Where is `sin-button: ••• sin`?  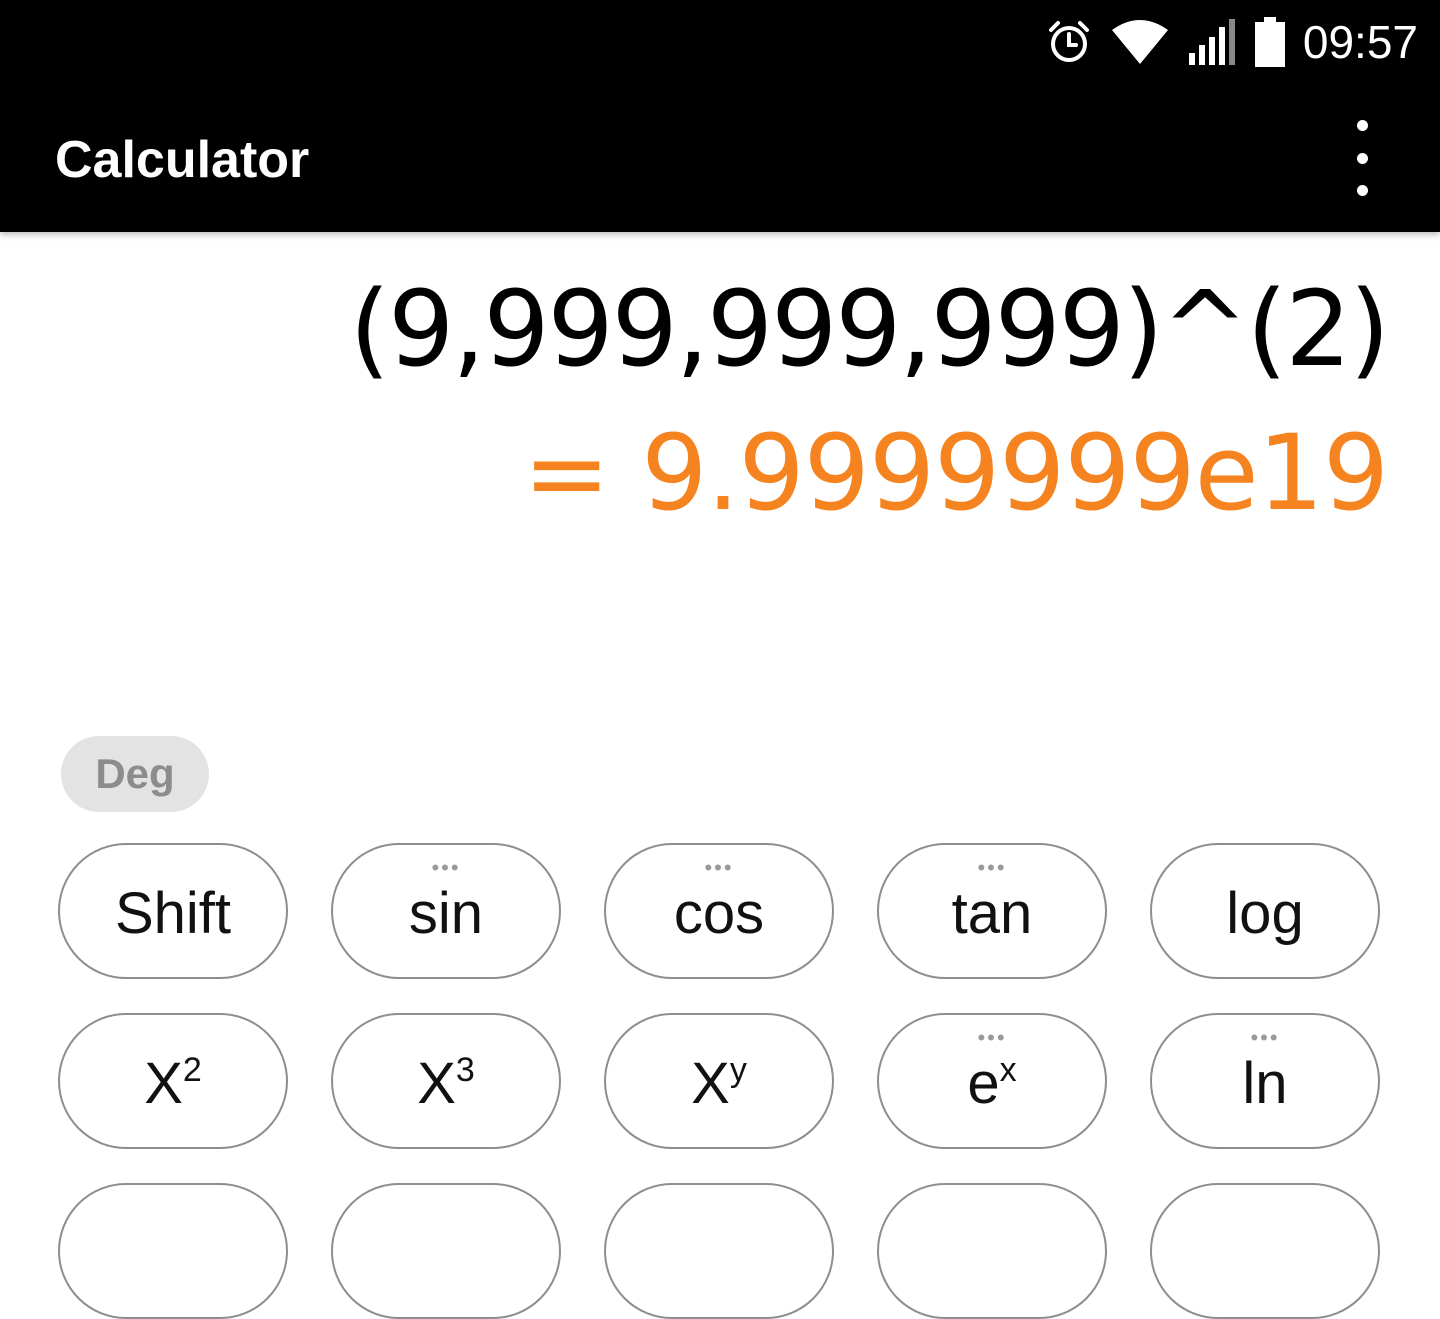 sin-button: ••• sin is located at coordinates (446, 911).